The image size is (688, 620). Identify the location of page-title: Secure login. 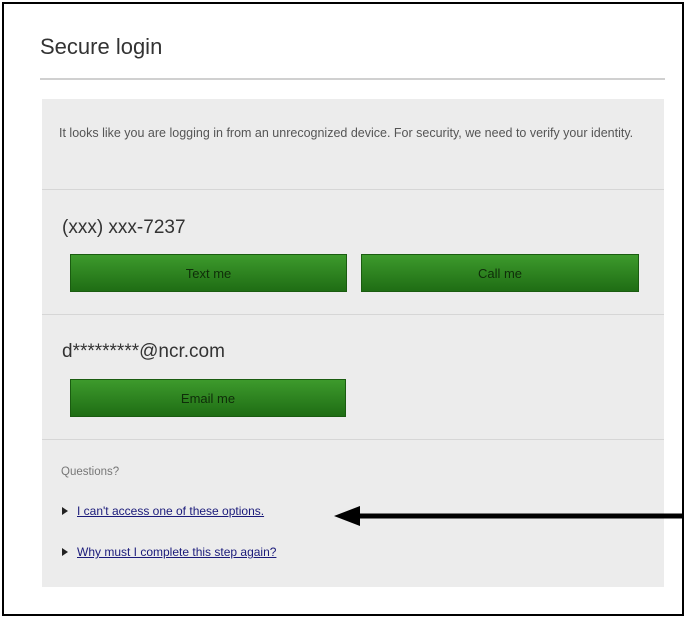
(101, 46).